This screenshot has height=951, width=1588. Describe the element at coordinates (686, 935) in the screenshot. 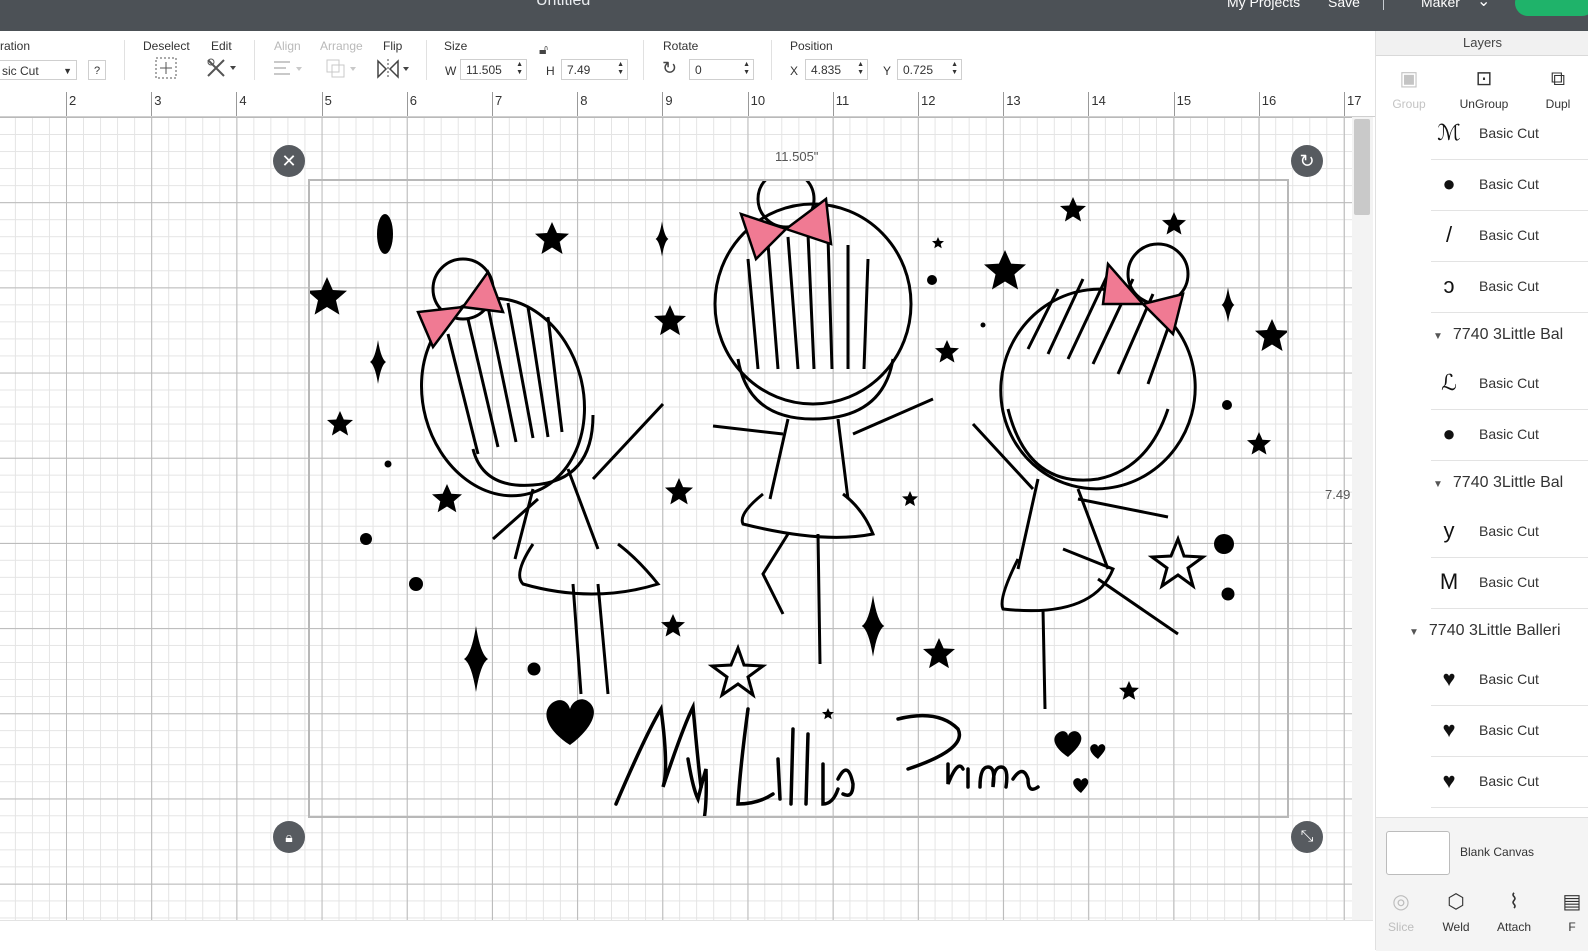

I see `horizontal-scrollbar` at that location.